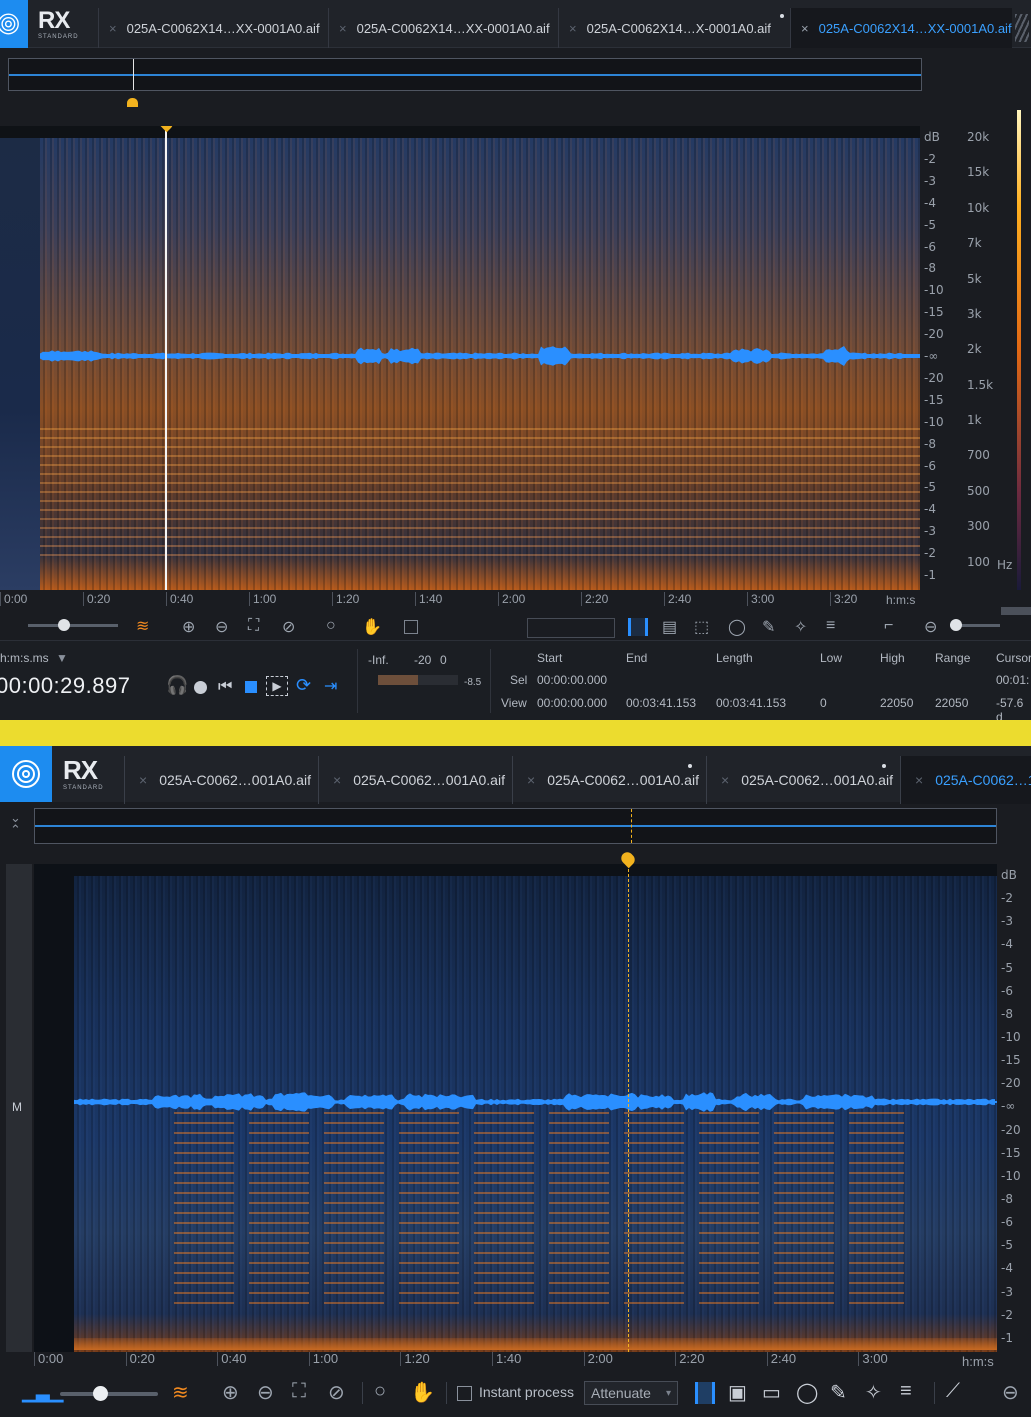  Describe the element at coordinates (515, 1361) in the screenshot. I see `time-ruler: 0:00 0:20 0:40 1:00 1:20 1:40 2:00 2:20 2:40 3:00` at that location.